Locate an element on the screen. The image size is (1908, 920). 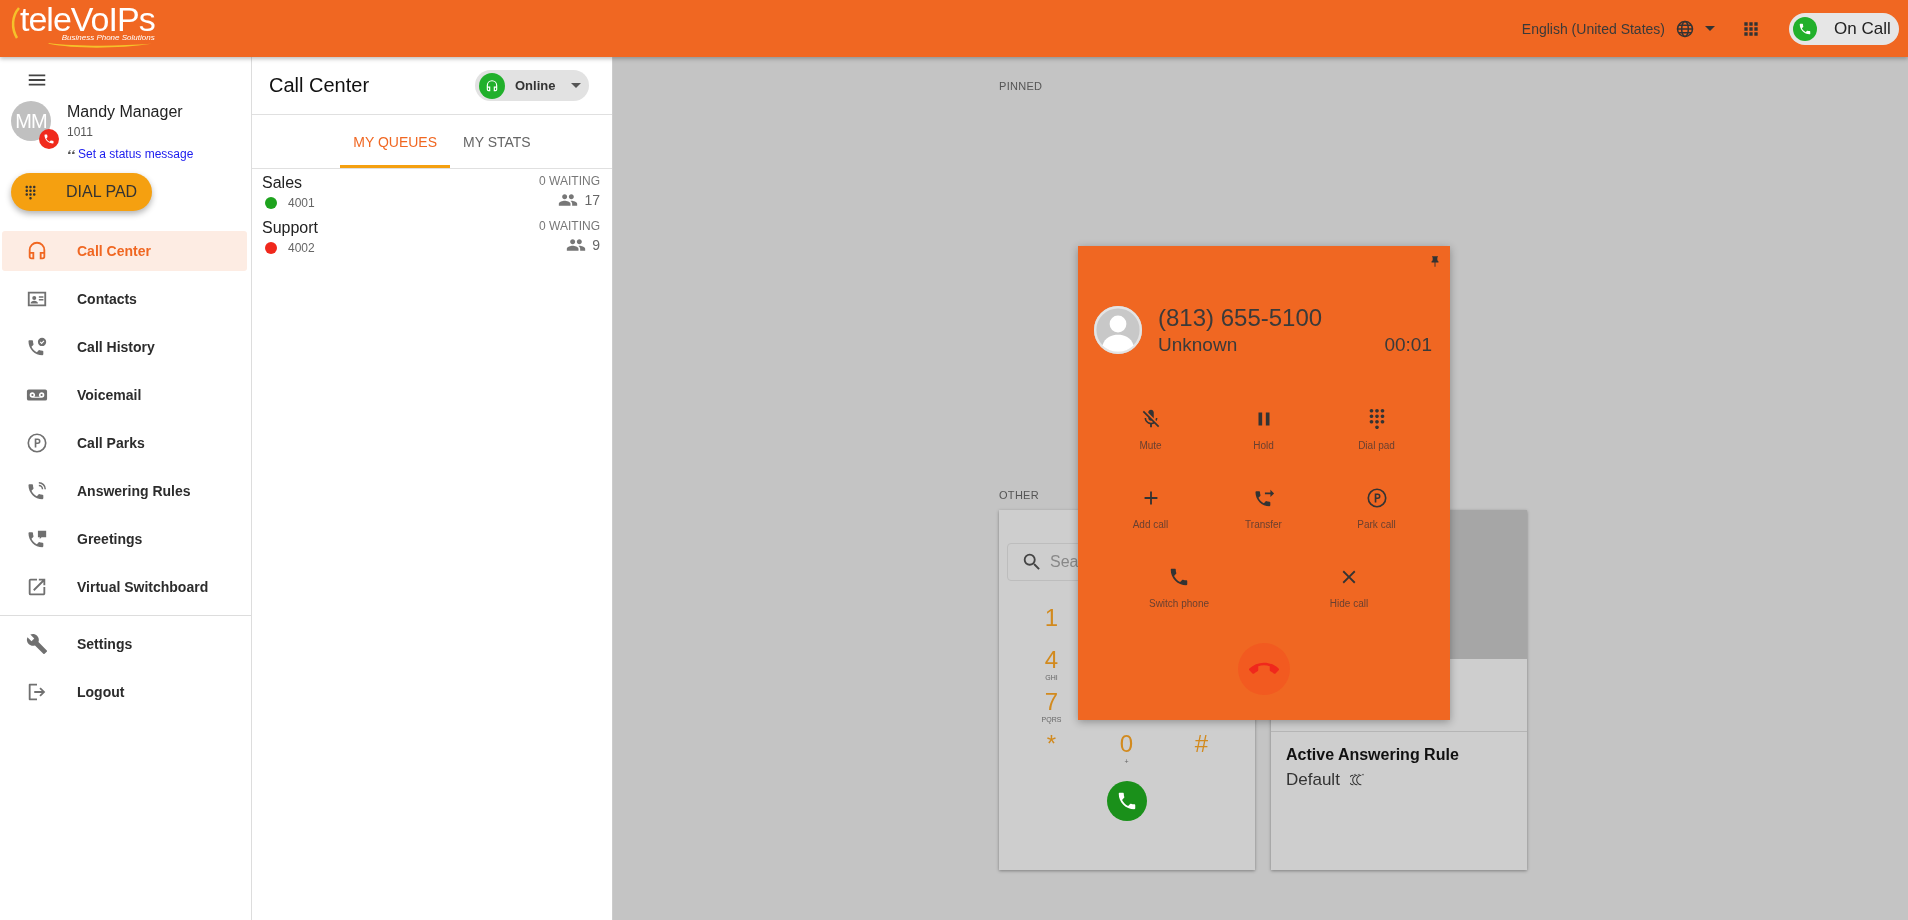
dialpad-icon is located at coordinates (30, 192).